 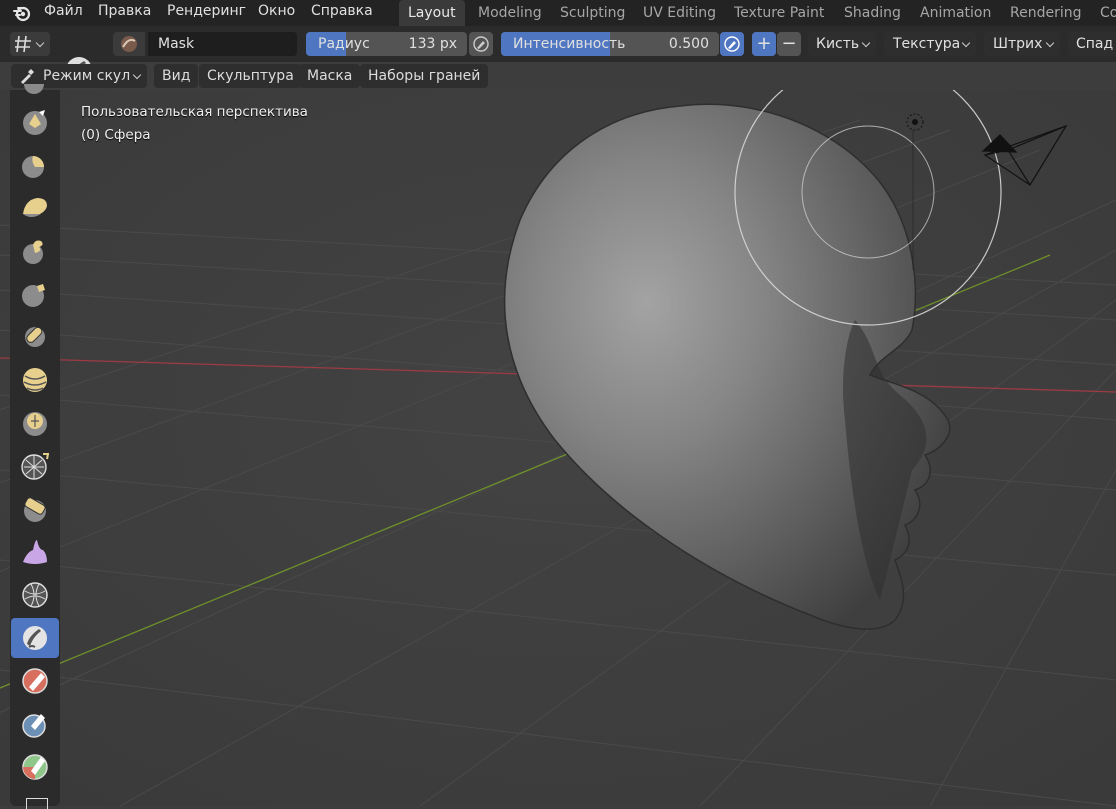 I want to click on inflate-icon, so click(x=35, y=336).